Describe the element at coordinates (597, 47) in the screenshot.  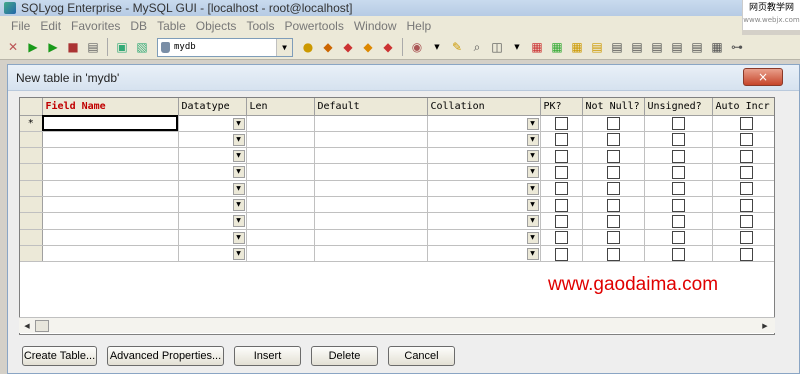
I see `table-copy-icon: ▤` at that location.